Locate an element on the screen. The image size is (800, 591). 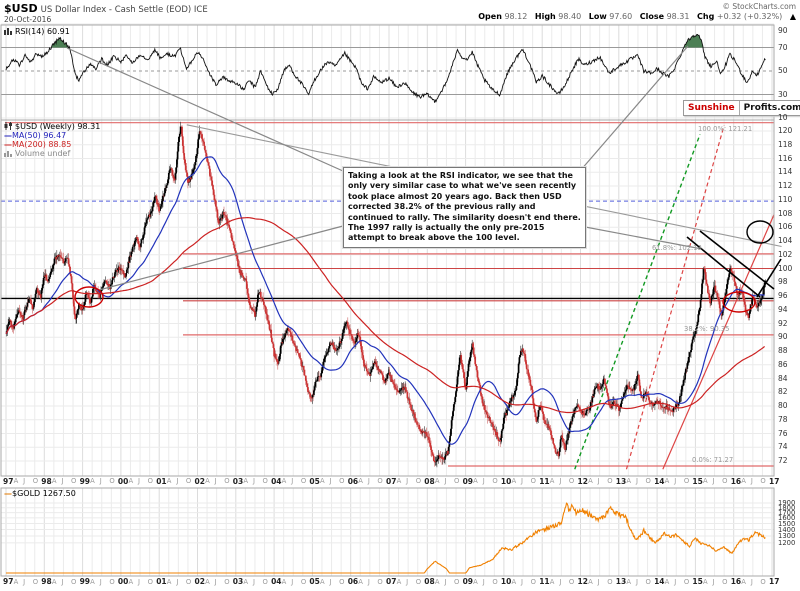
price-axis-label: 72 is located at coordinates (783, 460).